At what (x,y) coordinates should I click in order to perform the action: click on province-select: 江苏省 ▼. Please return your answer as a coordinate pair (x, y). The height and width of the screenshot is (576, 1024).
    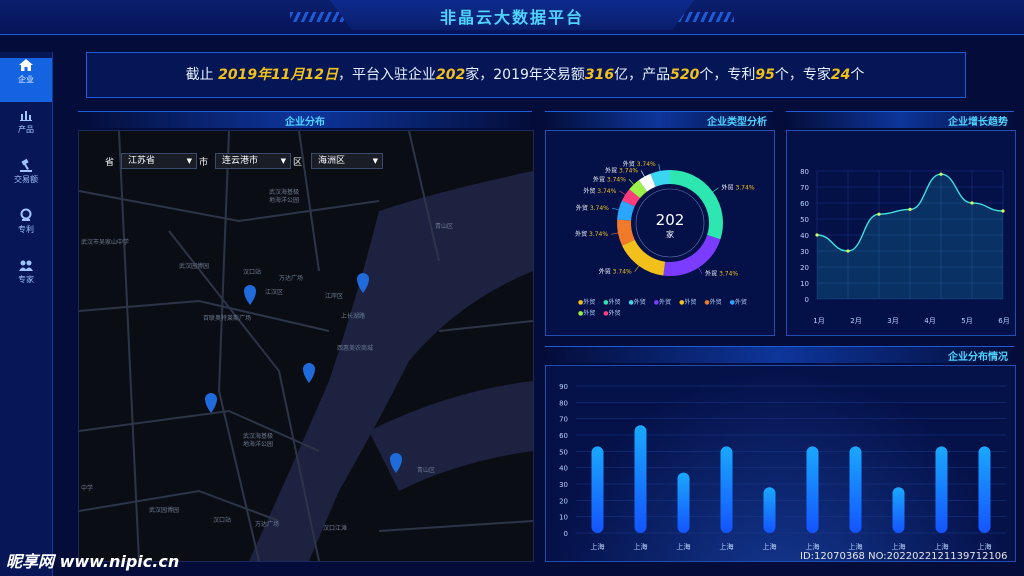
    Looking at the image, I should click on (159, 161).